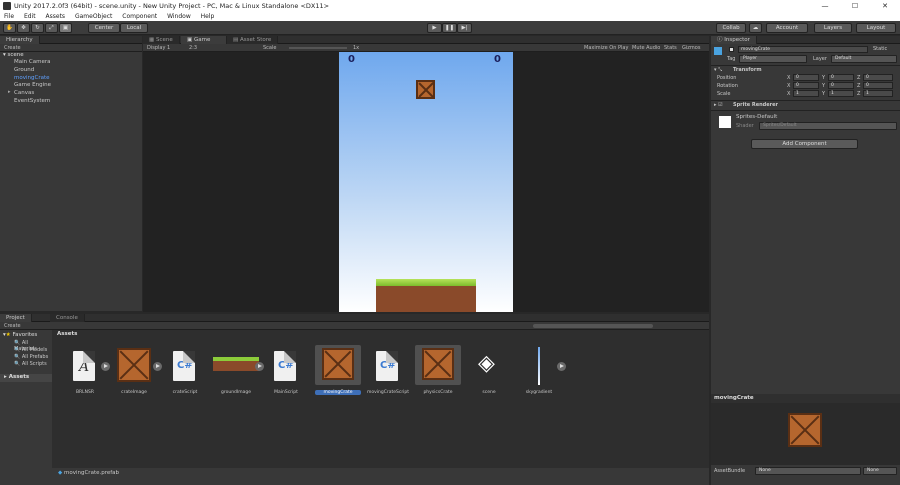 The width and height of the screenshot is (900, 485). I want to click on move-tool-icon: ✥, so click(23, 28).